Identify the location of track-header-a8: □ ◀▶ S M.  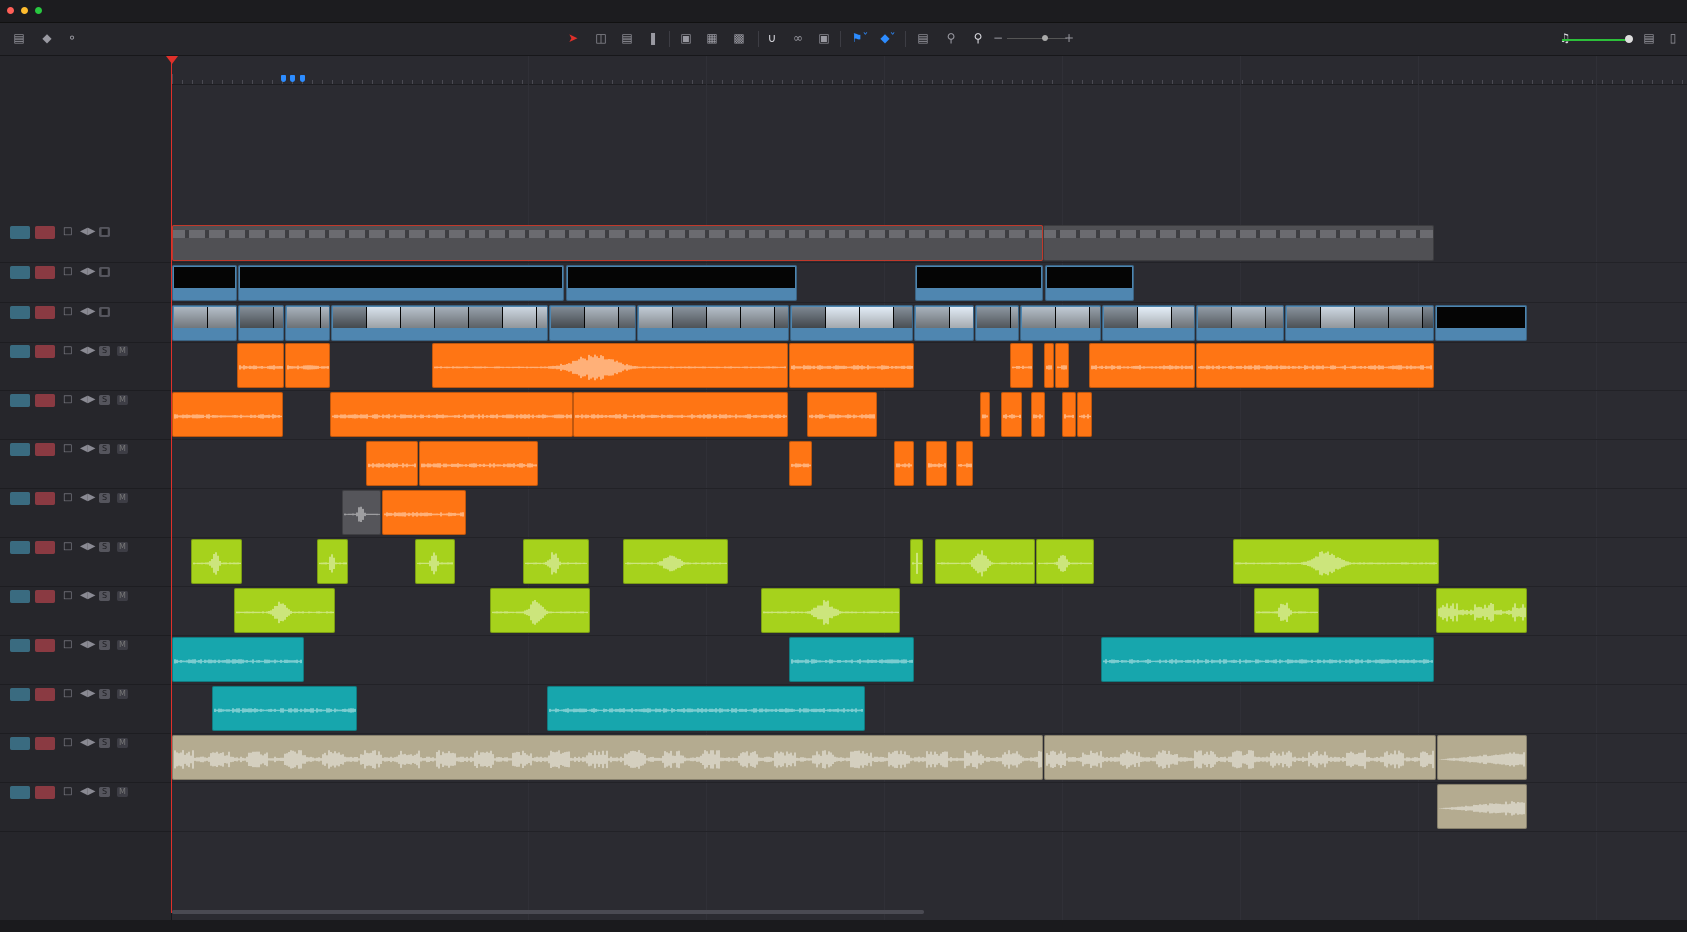
(85, 709).